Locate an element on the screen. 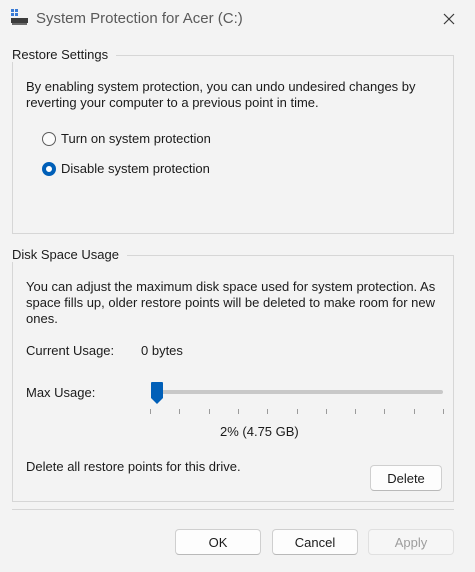 The height and width of the screenshot is (572, 475). close-icon is located at coordinates (449, 19).